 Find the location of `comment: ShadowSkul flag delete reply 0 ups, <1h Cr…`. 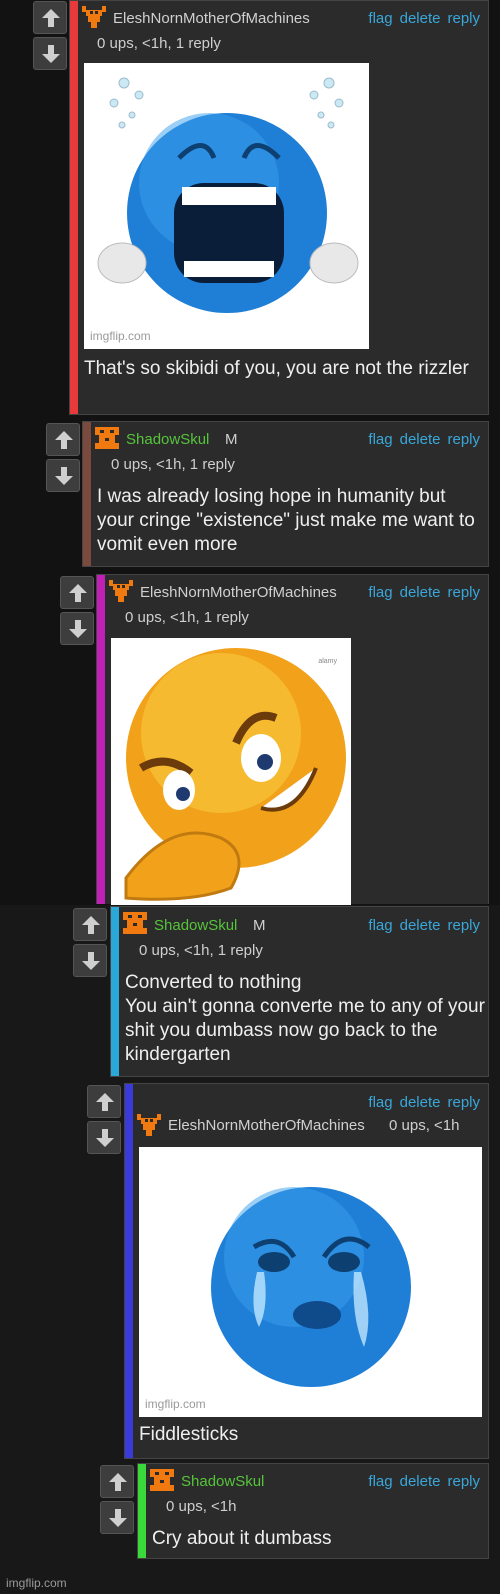

comment: ShadowSkul flag delete reply 0 ups, <1h Cr… is located at coordinates (313, 1511).